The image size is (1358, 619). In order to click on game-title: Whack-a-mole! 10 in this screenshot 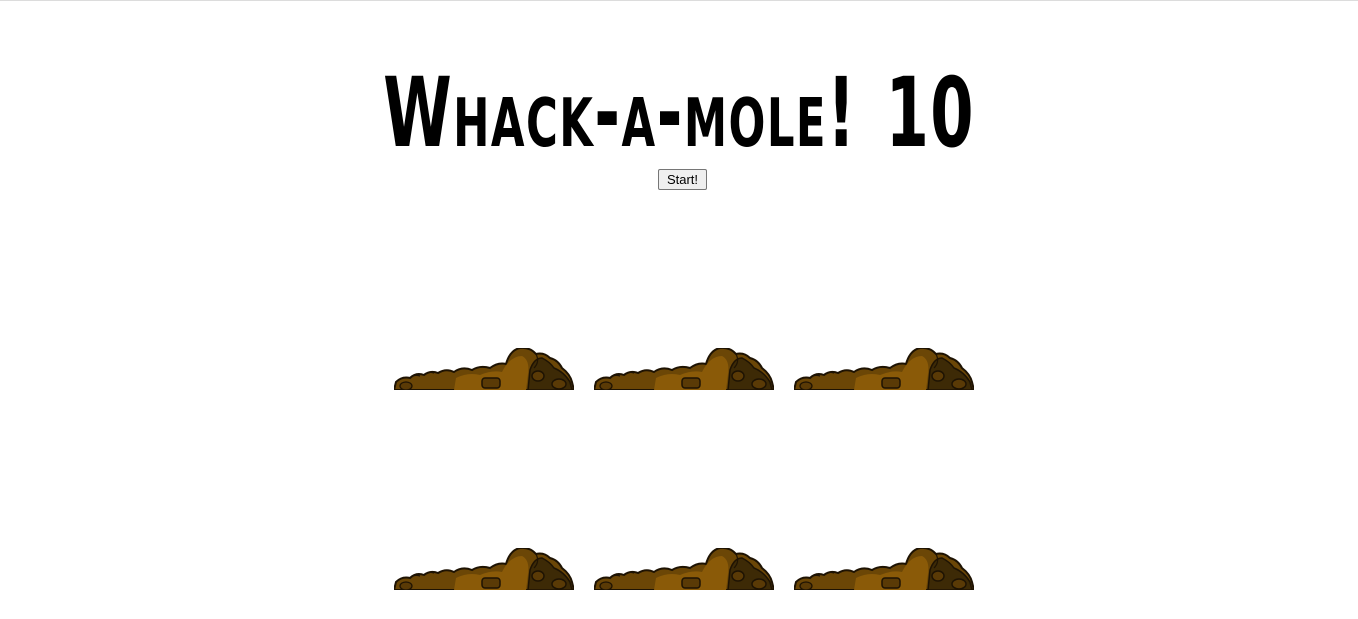, I will do `click(679, 113)`.